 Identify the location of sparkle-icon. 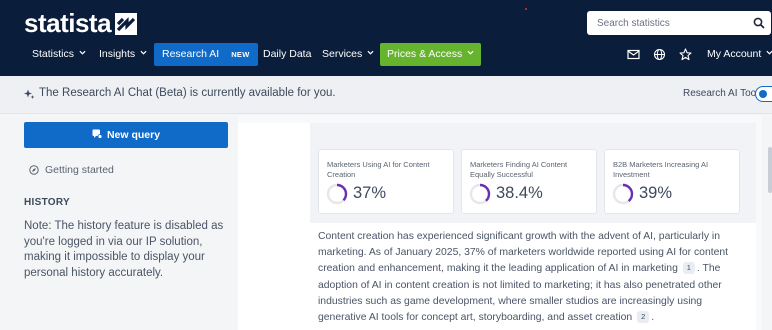
(29, 94).